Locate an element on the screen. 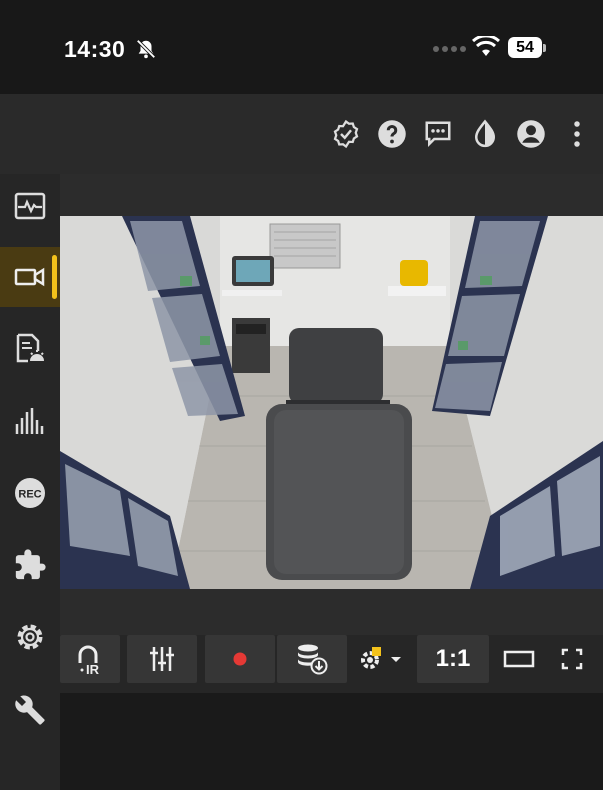 This screenshot has width=603, height=790. video-top-strip is located at coordinates (331, 195).